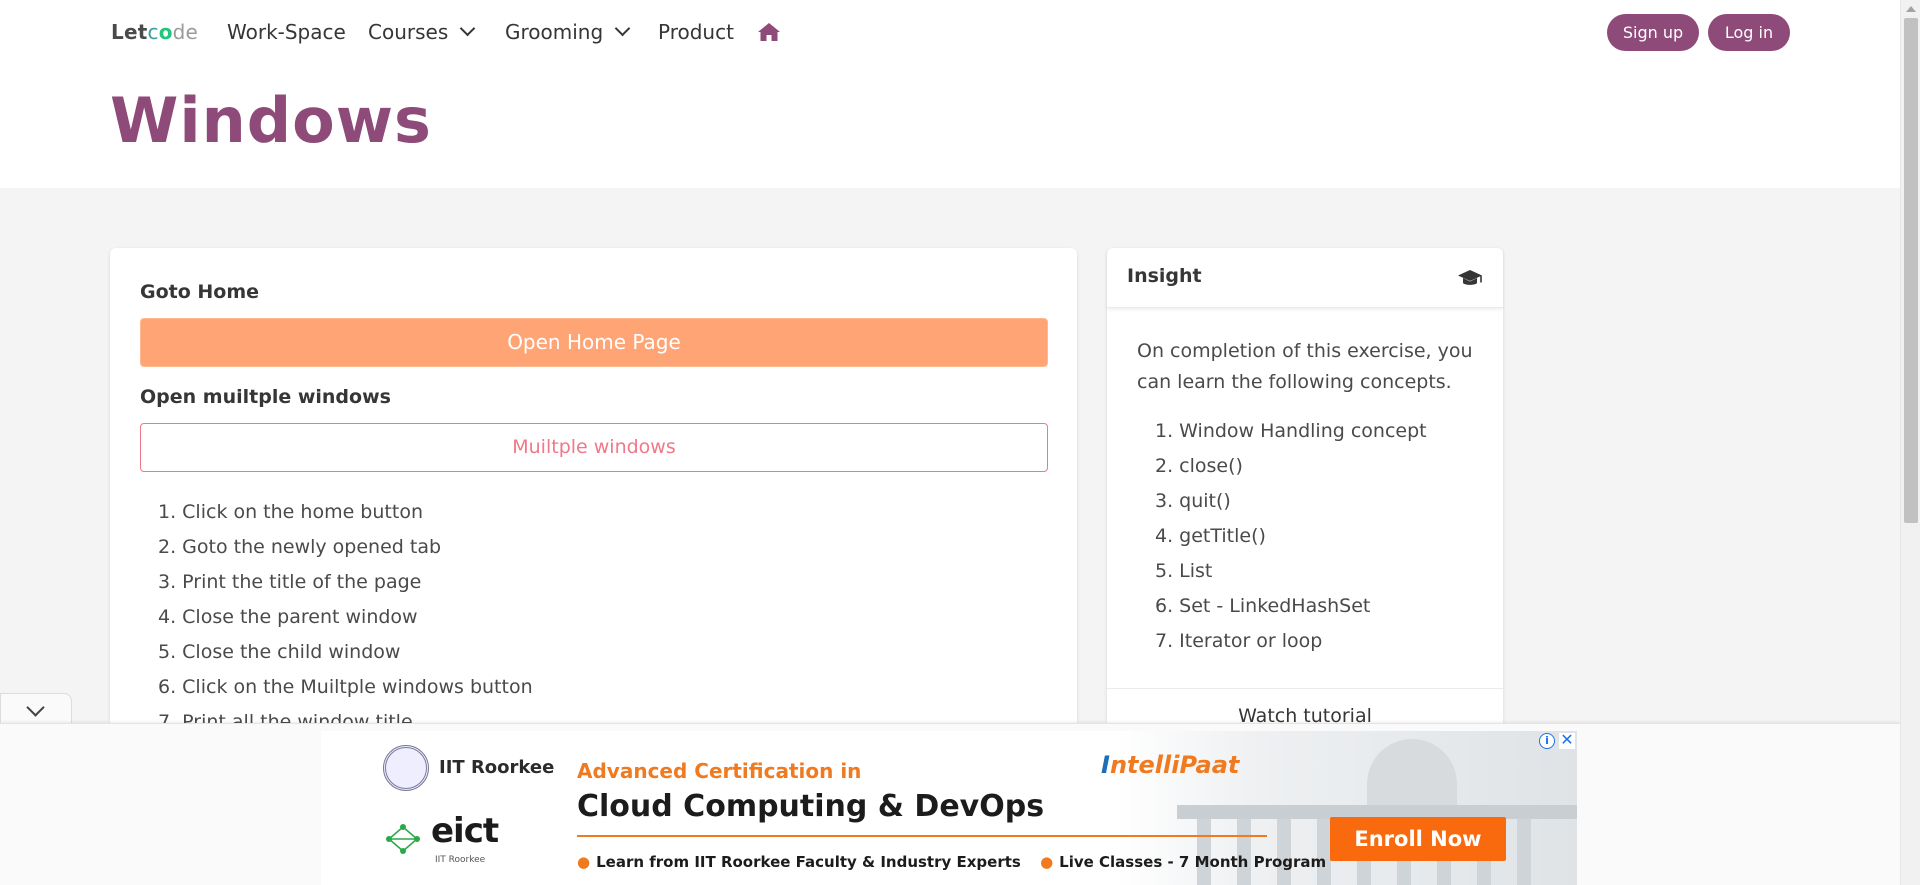 Image resolution: width=1920 pixels, height=885 pixels. What do you see at coordinates (811, 806) in the screenshot?
I see `ad-course-title: Cloud Computing & DevOps` at bounding box center [811, 806].